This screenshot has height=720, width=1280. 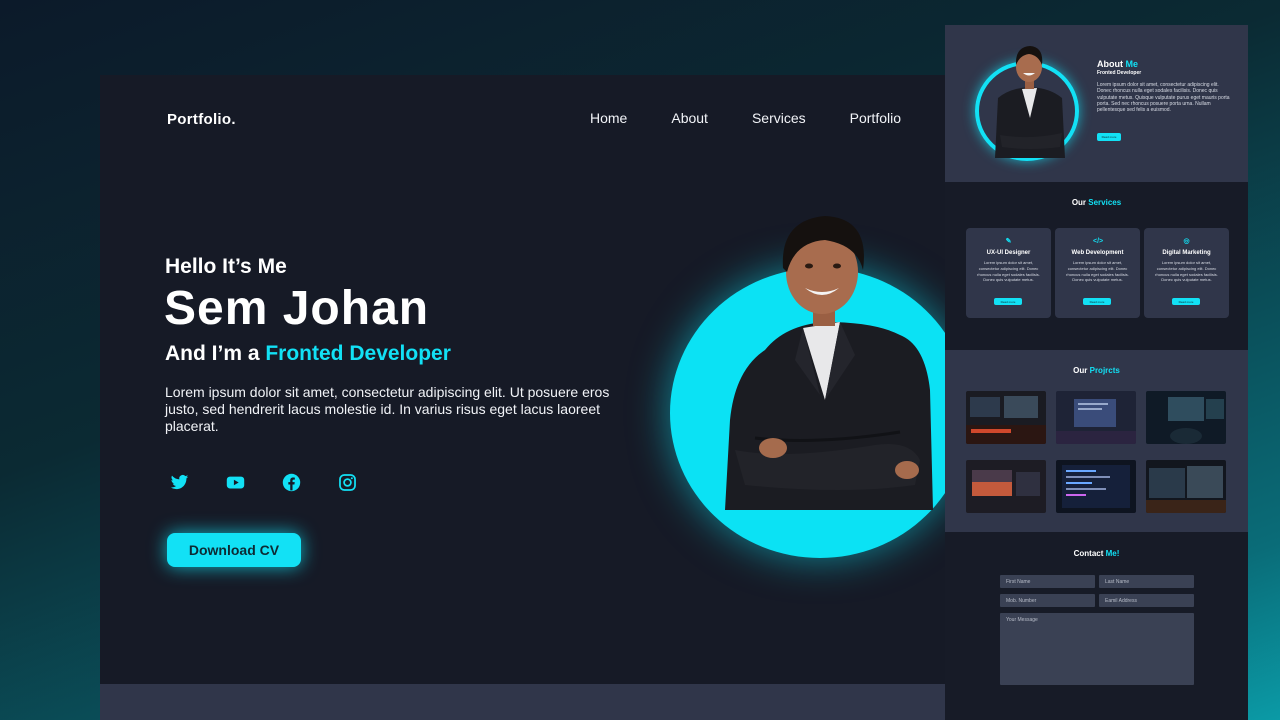 I want to click on facebook-icon, so click(x=291, y=482).